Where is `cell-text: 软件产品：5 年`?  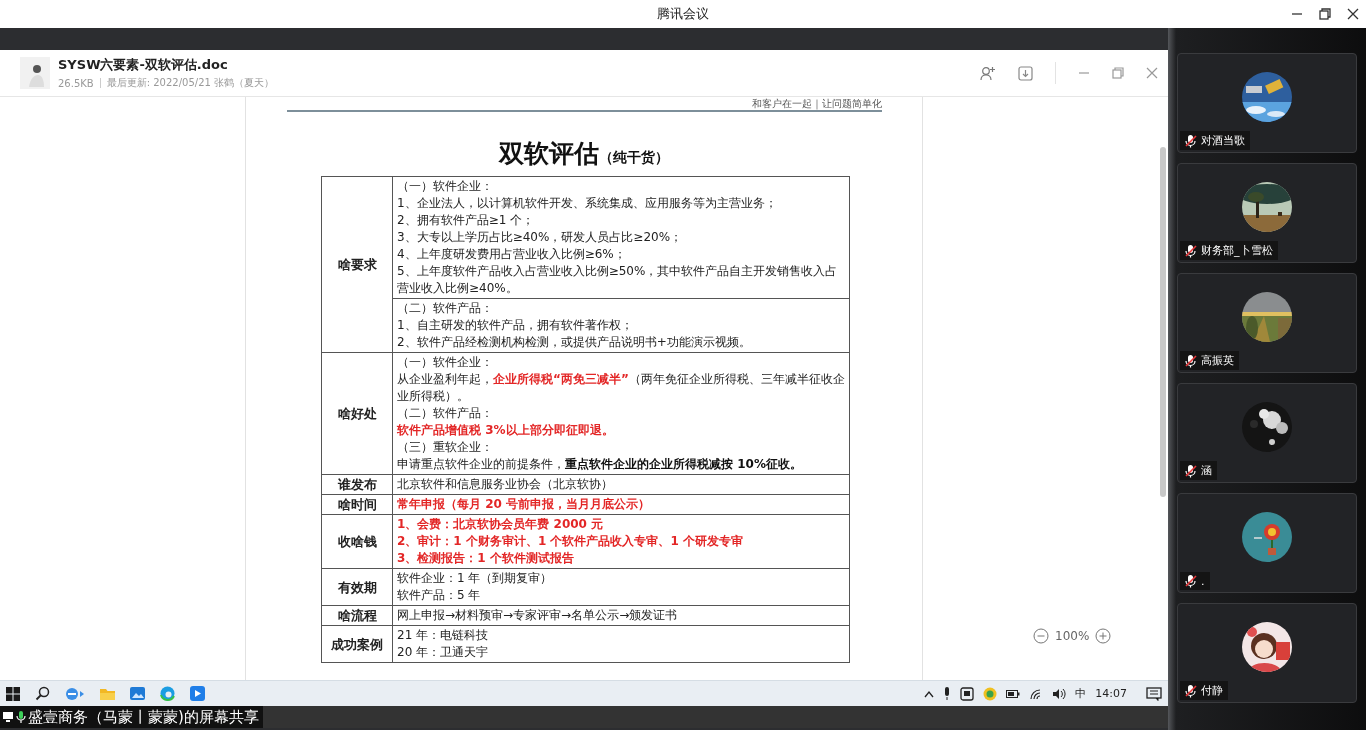
cell-text: 软件产品：5 年 is located at coordinates (439, 595).